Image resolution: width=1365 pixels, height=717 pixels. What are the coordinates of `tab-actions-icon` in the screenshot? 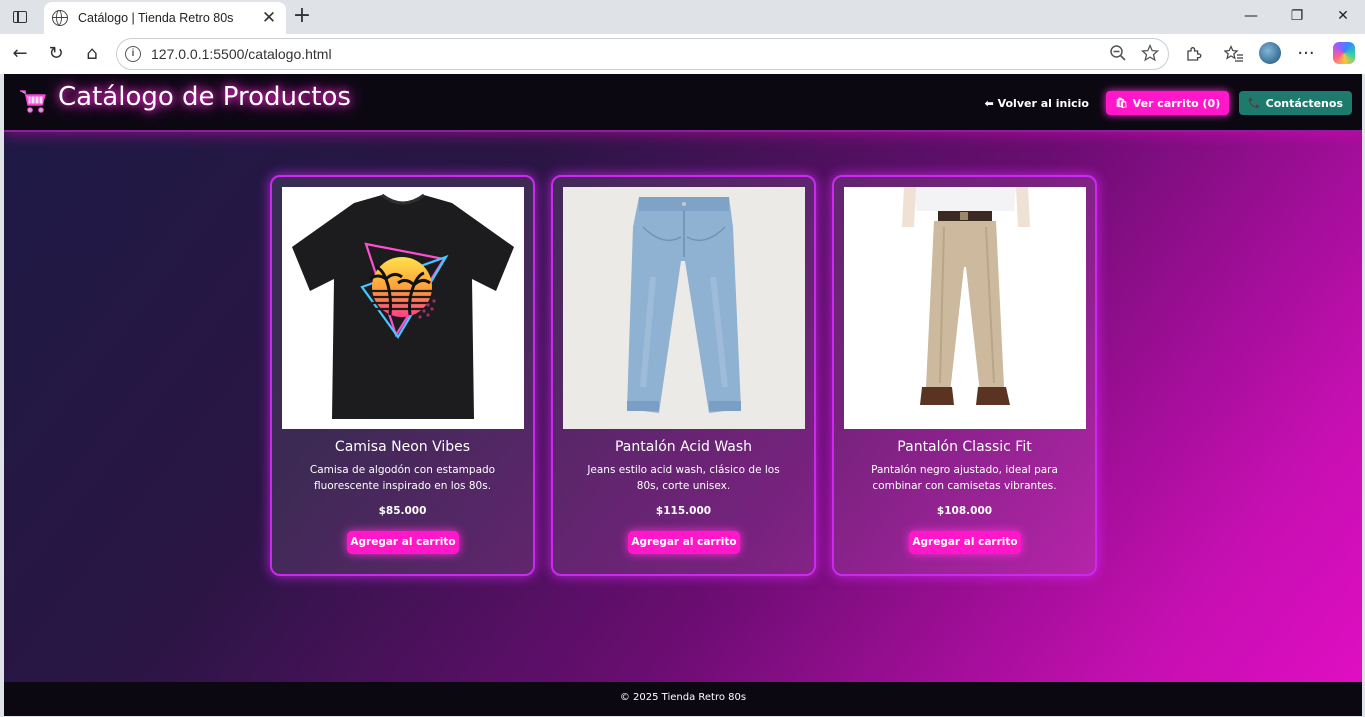 It's located at (20, 17).